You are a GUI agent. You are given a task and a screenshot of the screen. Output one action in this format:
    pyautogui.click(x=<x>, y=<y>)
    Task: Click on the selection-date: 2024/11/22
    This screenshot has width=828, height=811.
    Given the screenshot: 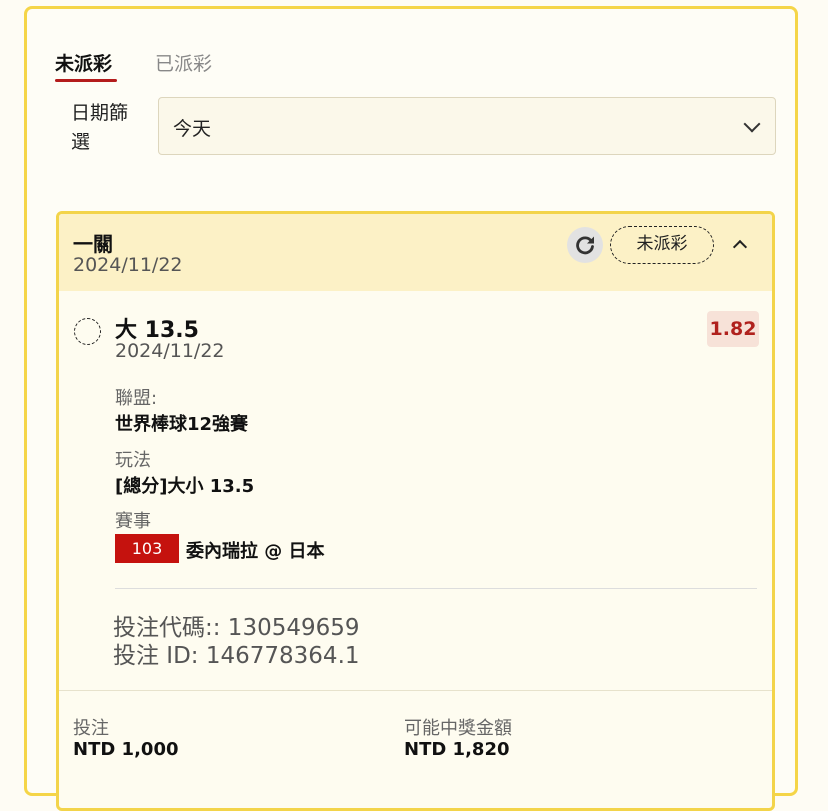 What is the action you would take?
    pyautogui.click(x=170, y=351)
    